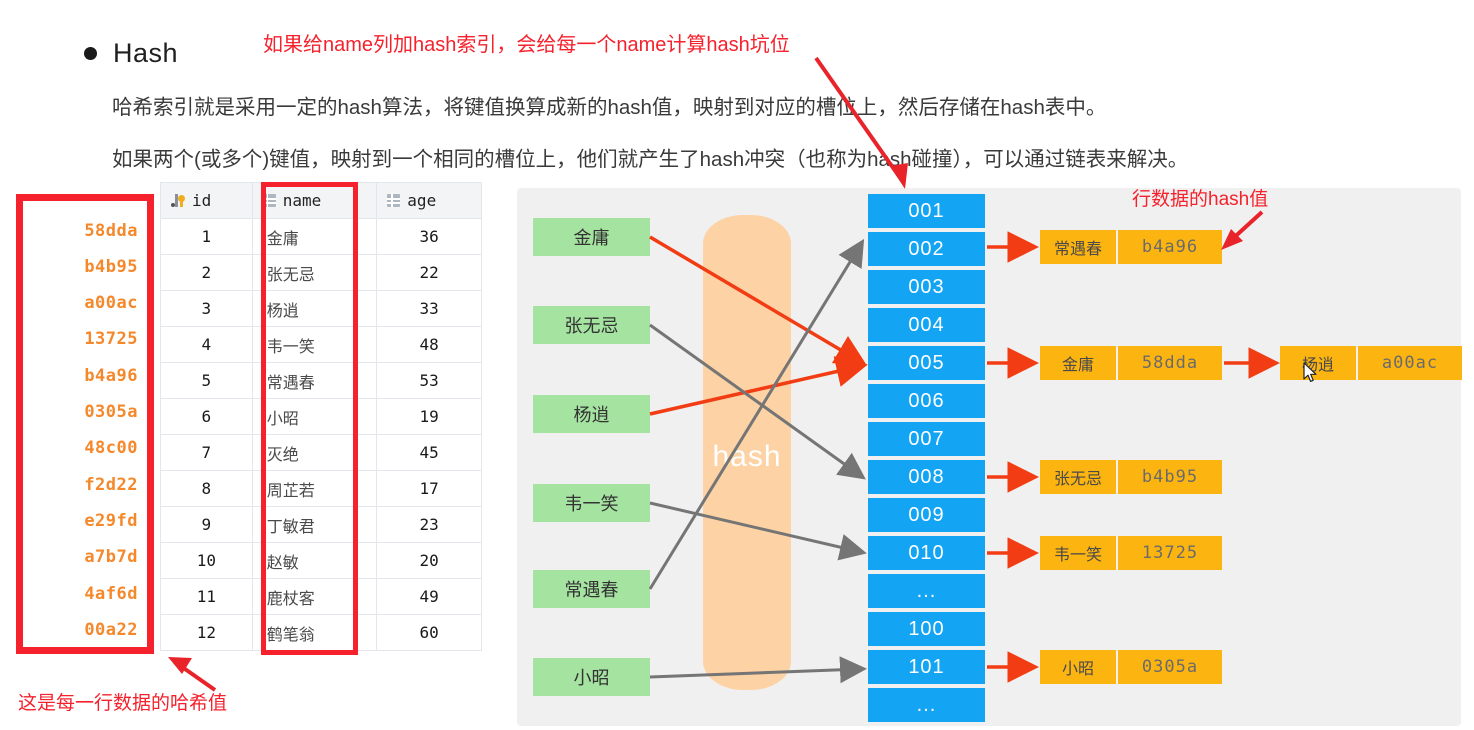  I want to click on cell-id: 1, so click(206, 236).